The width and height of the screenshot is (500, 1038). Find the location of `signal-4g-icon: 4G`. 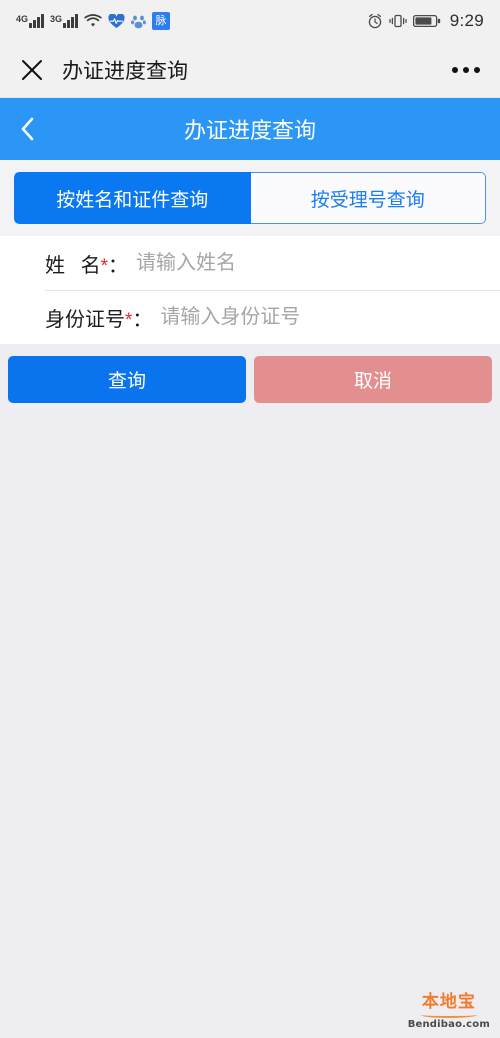

signal-4g-icon: 4G is located at coordinates (30, 21).